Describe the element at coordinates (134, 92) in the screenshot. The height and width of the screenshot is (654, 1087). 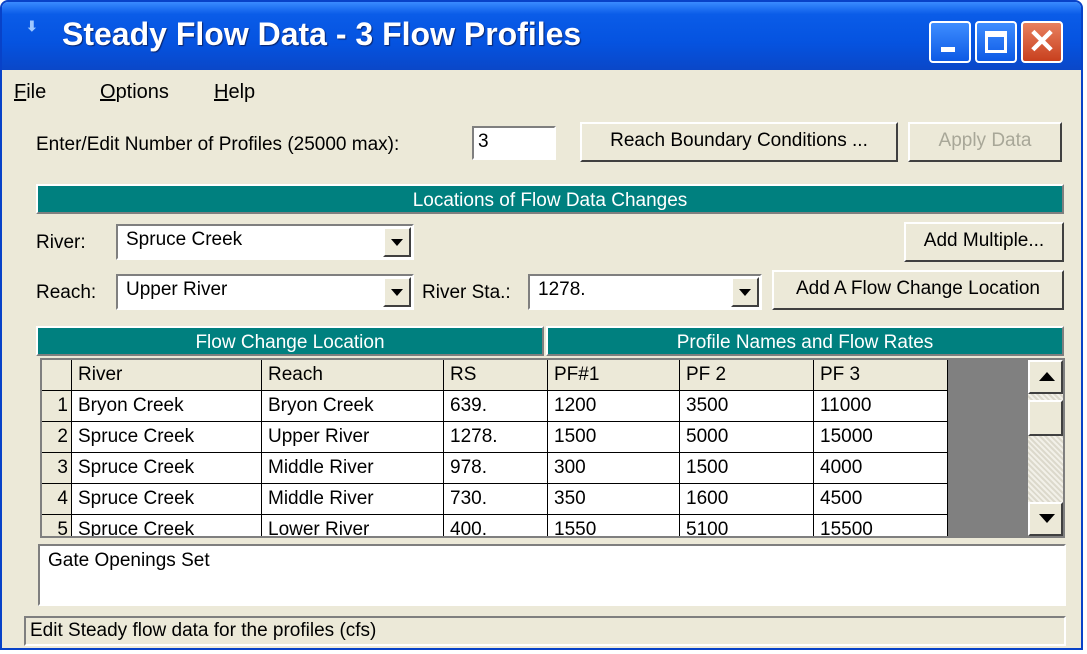
I see `menu-options: Options` at that location.